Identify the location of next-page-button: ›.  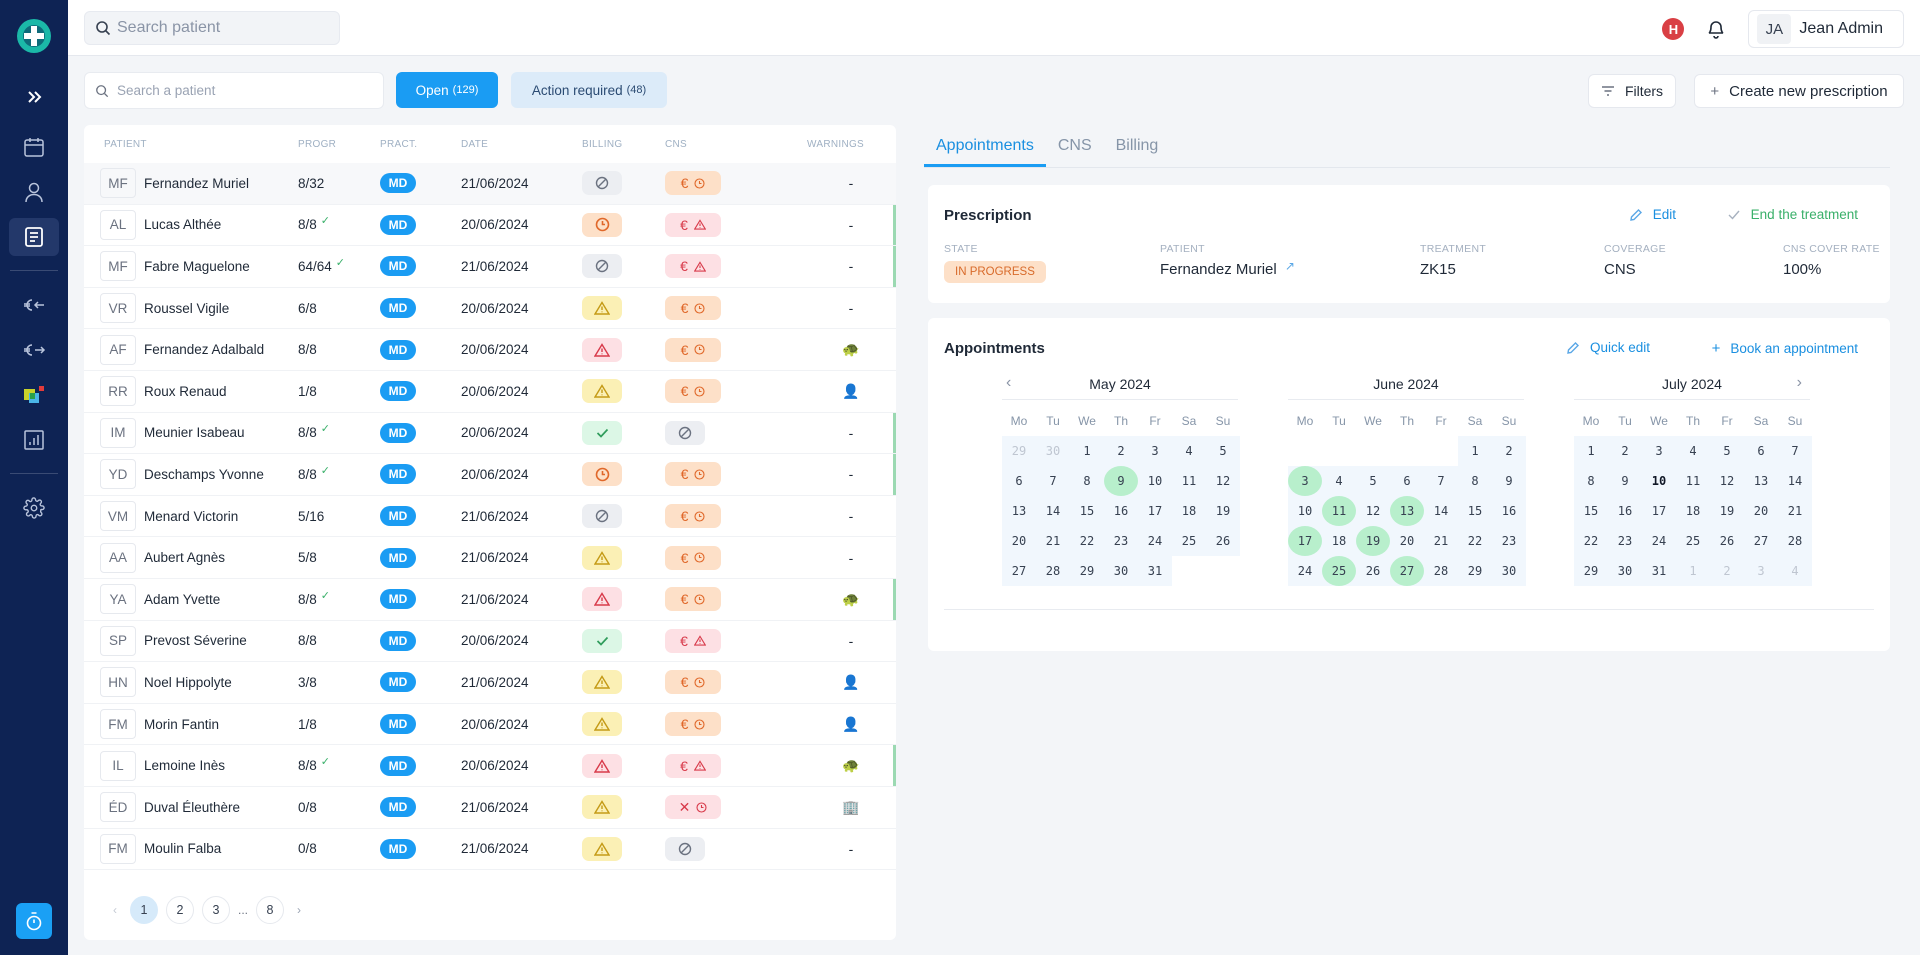
(299, 910).